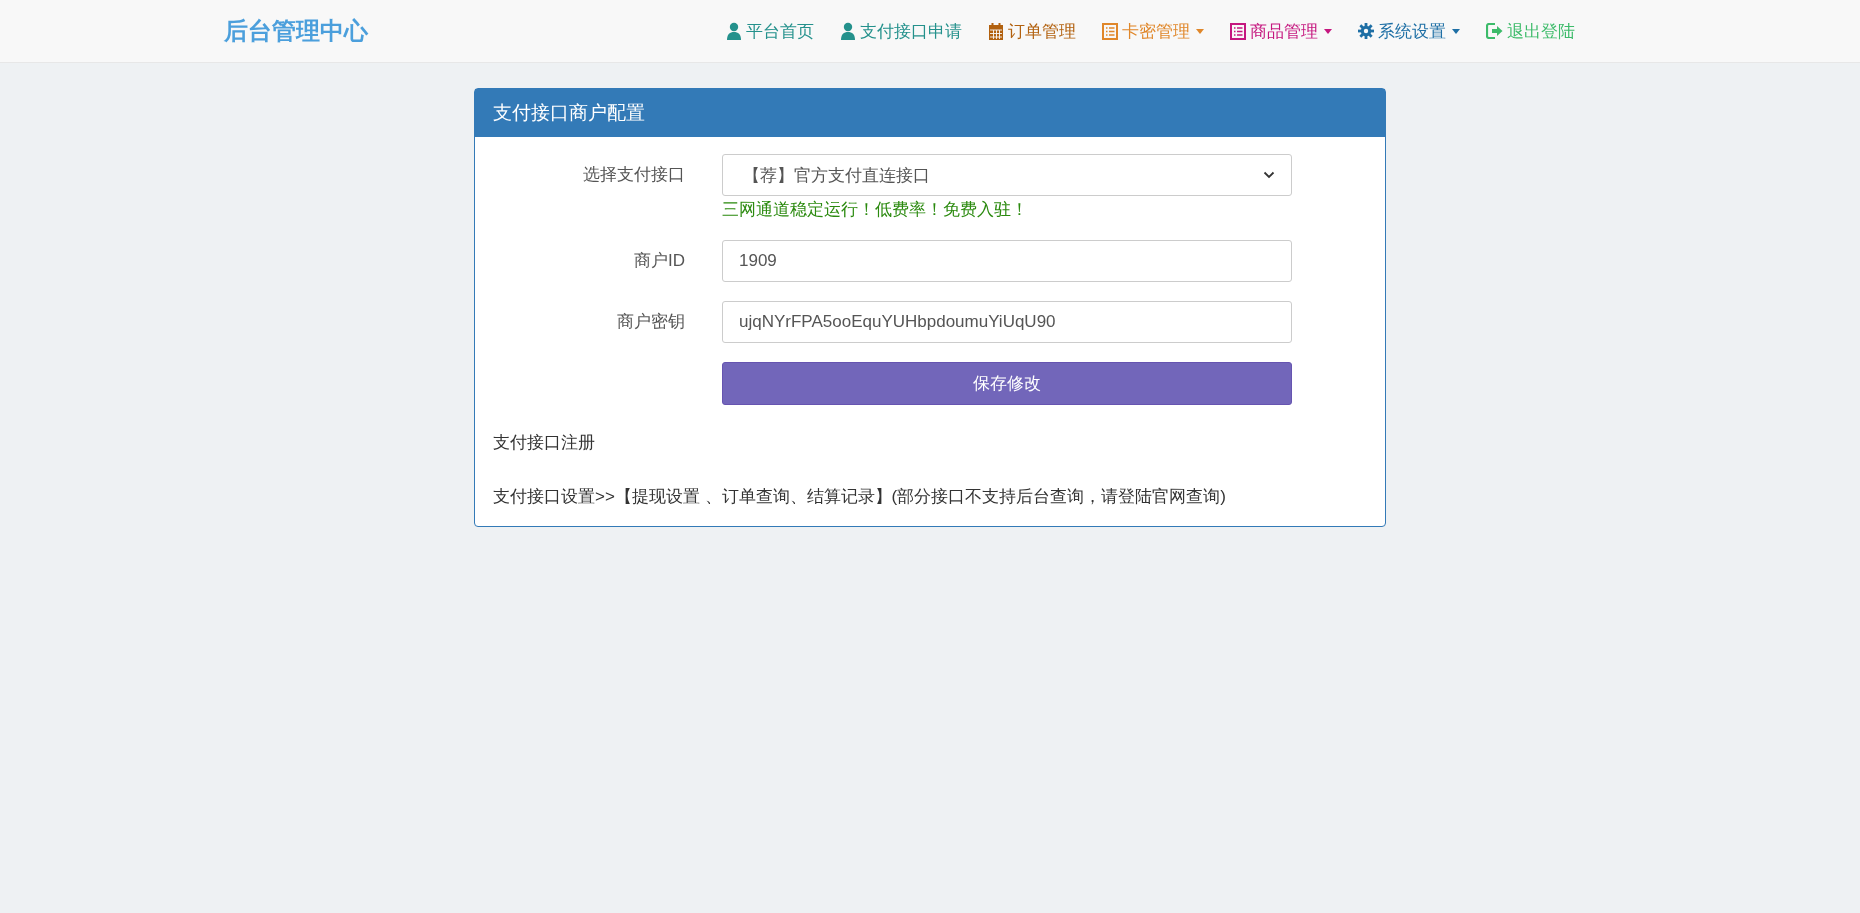 Image resolution: width=1860 pixels, height=913 pixels. Describe the element at coordinates (650, 322) in the screenshot. I see `field-label: 商户密钥` at that location.